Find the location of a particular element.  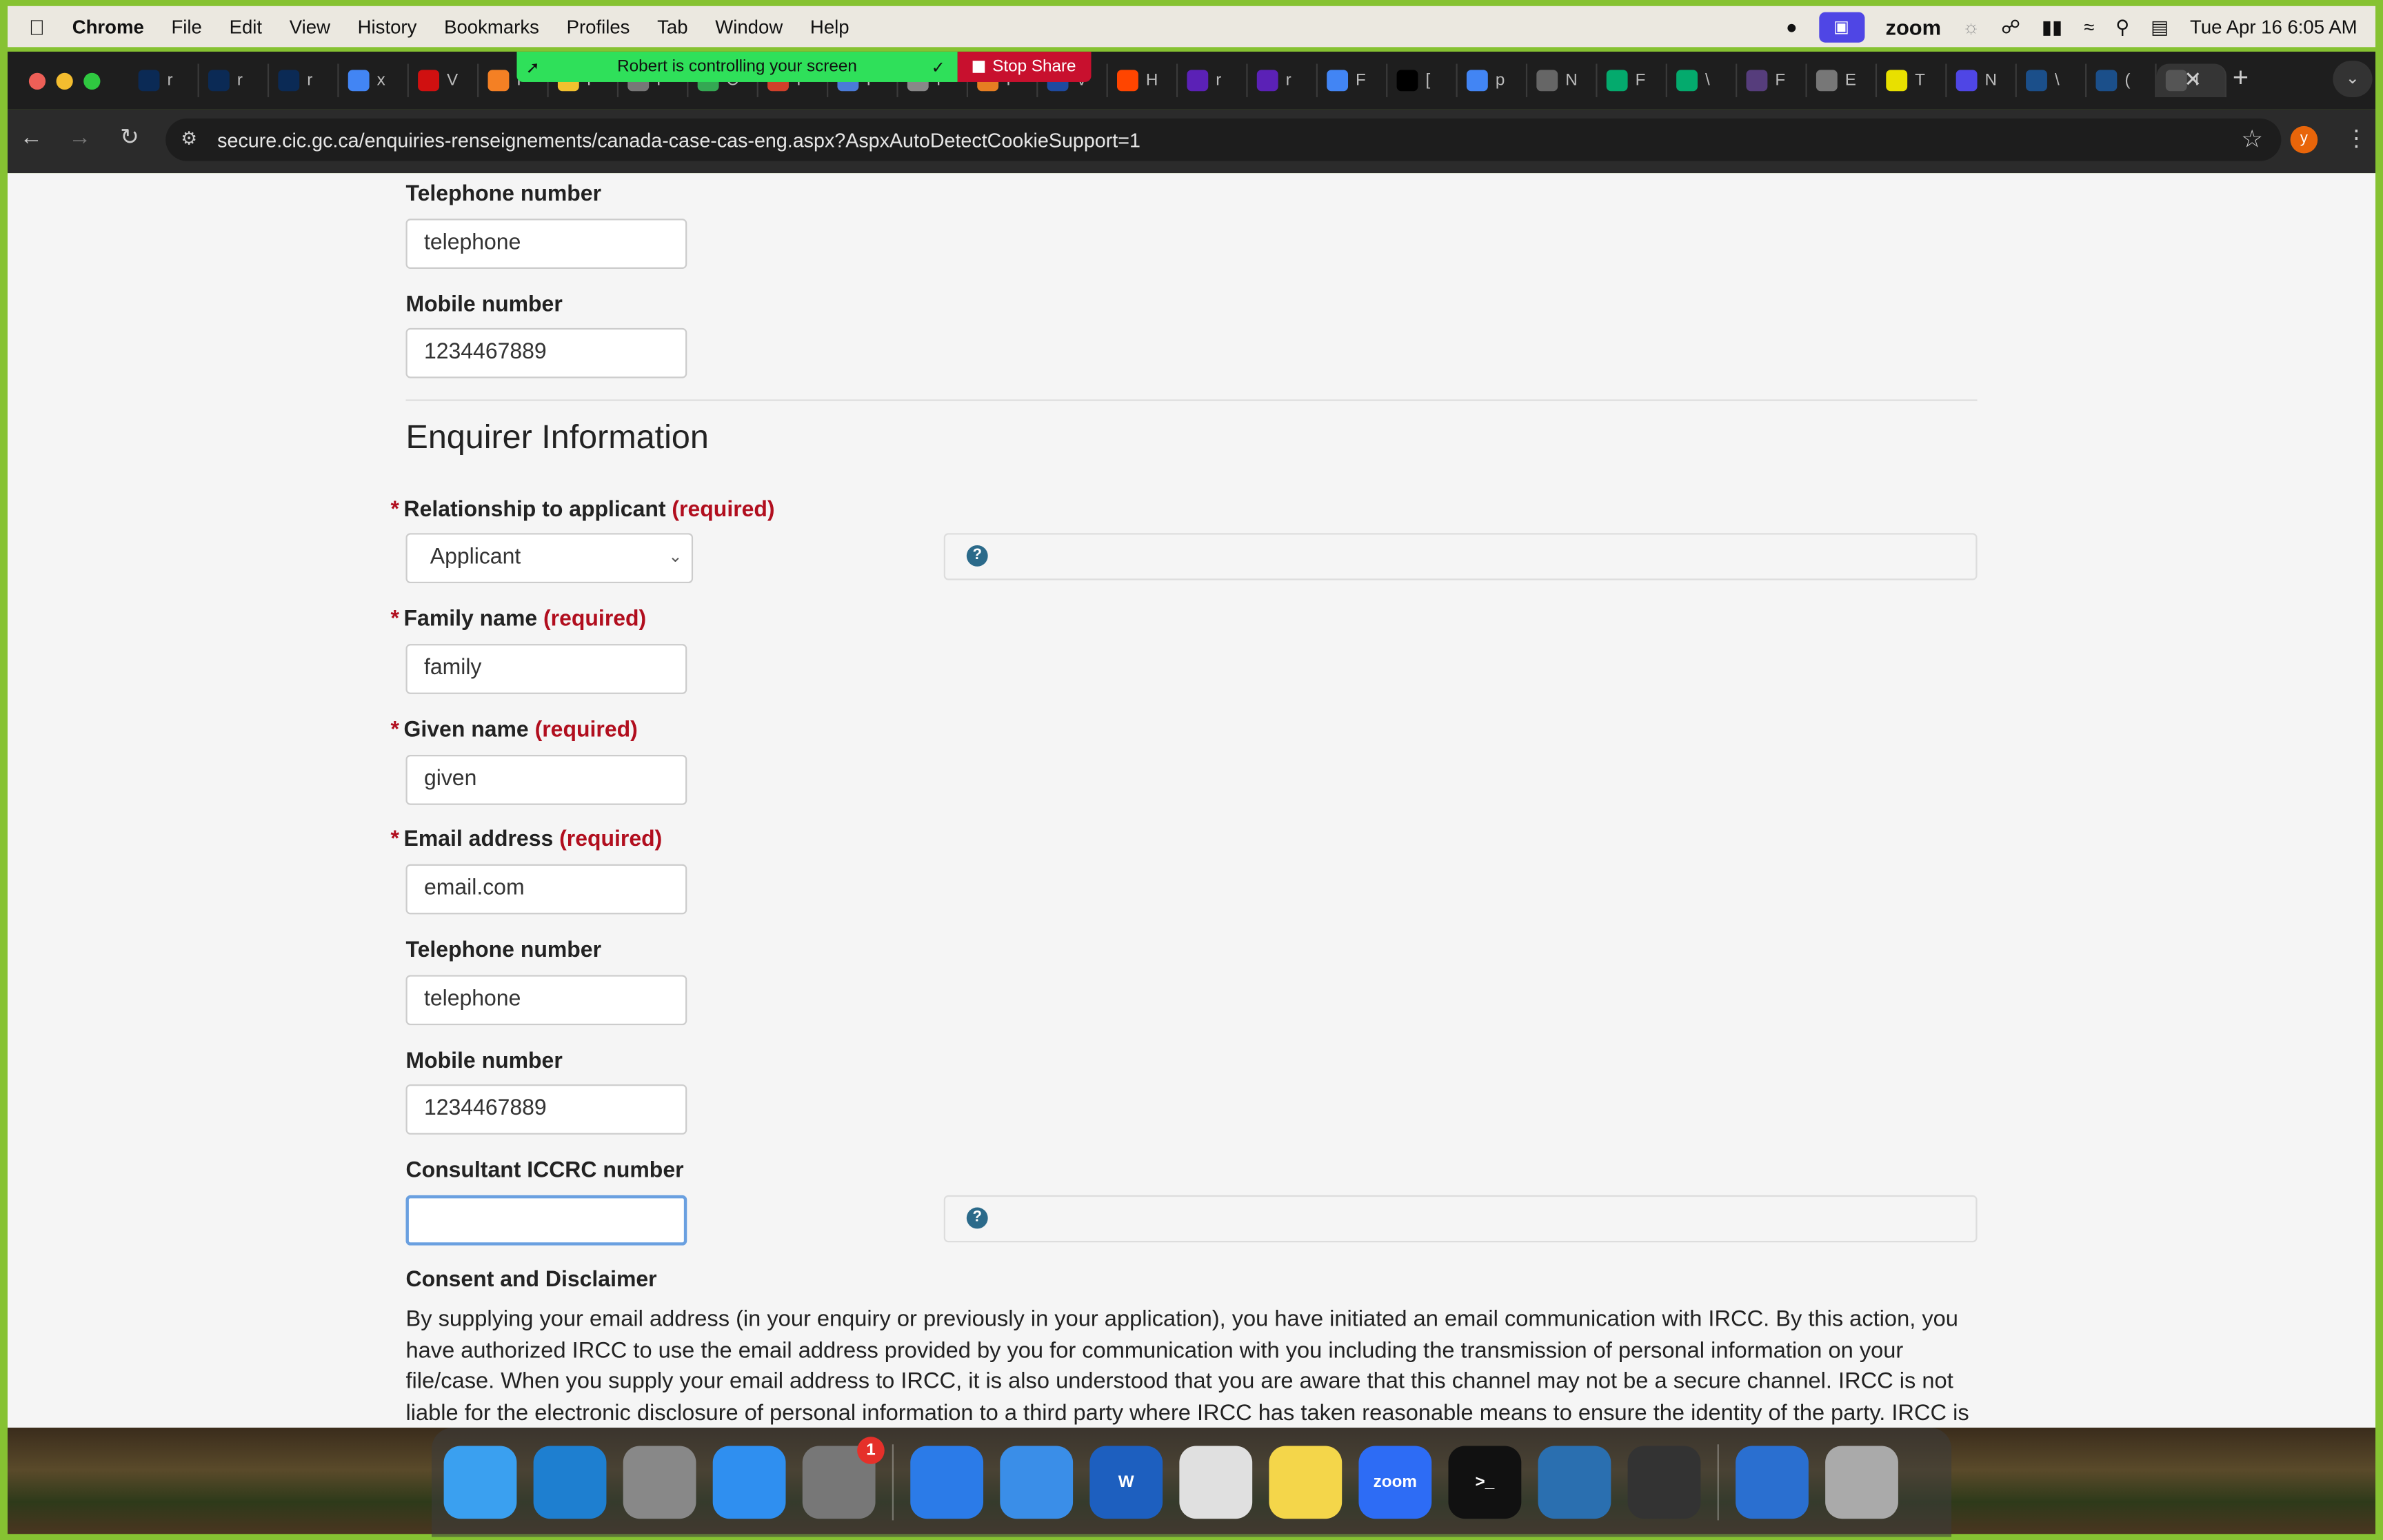

battery-icon: ▮▮ is located at coordinates (2052, 27).